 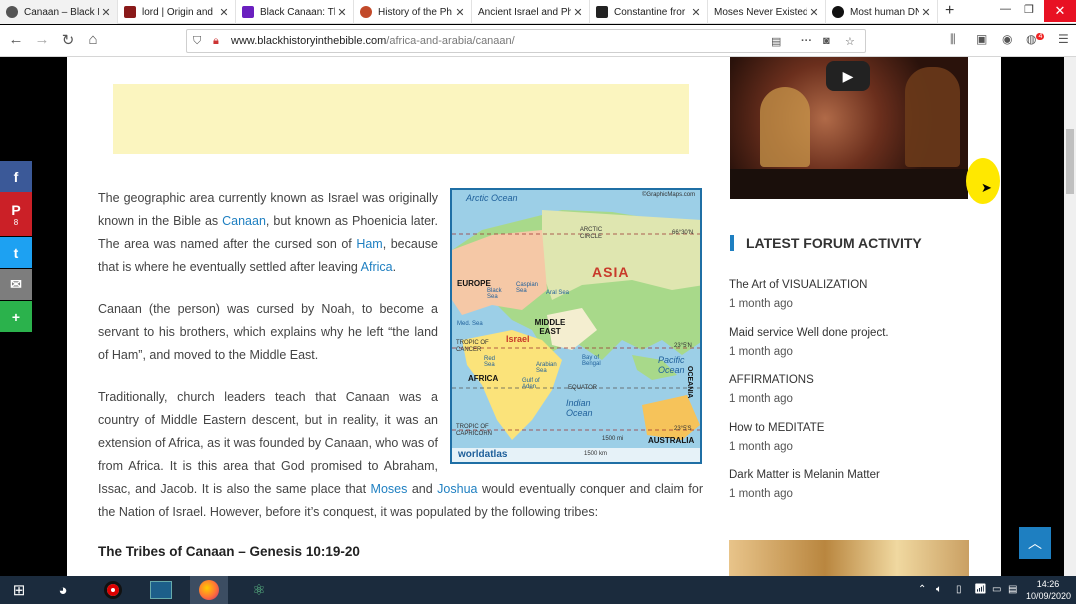 What do you see at coordinates (986, 187) in the screenshot?
I see `mouse-cursor-icon: ➤` at bounding box center [986, 187].